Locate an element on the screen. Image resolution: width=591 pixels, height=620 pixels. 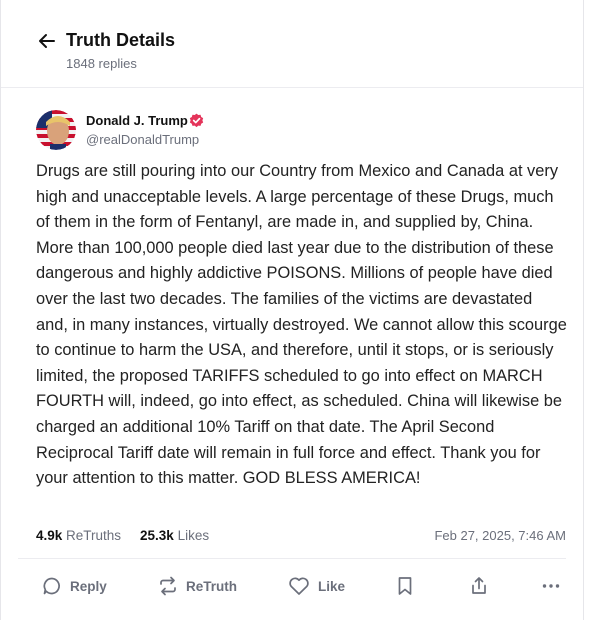
page-title: Truth Details is located at coordinates (121, 40).